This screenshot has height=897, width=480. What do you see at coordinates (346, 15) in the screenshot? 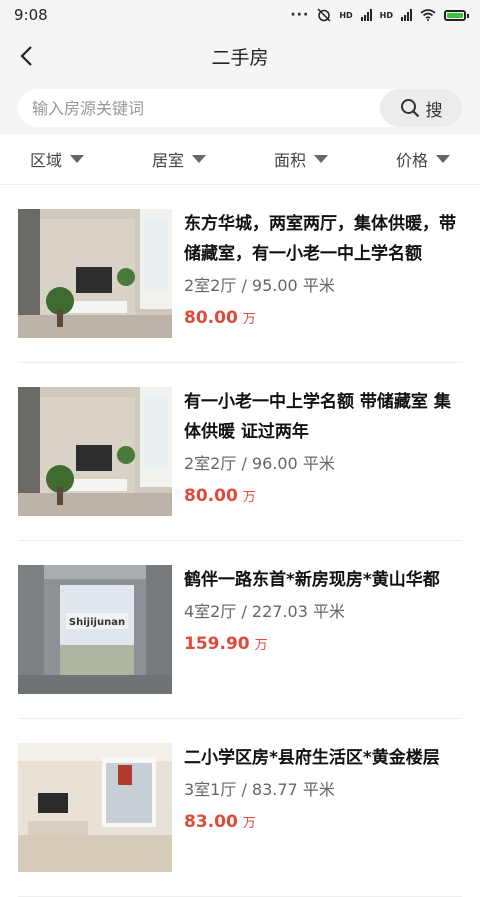
I see `signal-hd-label-1: HD` at bounding box center [346, 15].